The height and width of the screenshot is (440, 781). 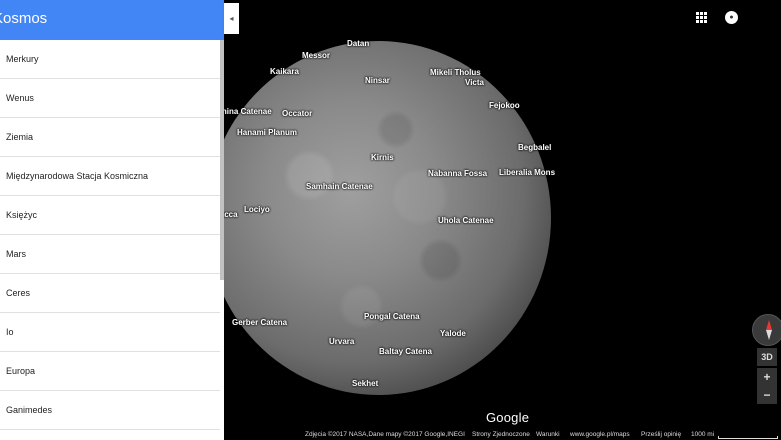 What do you see at coordinates (382, 157) in the screenshot?
I see `feature-label: Kirnis` at bounding box center [382, 157].